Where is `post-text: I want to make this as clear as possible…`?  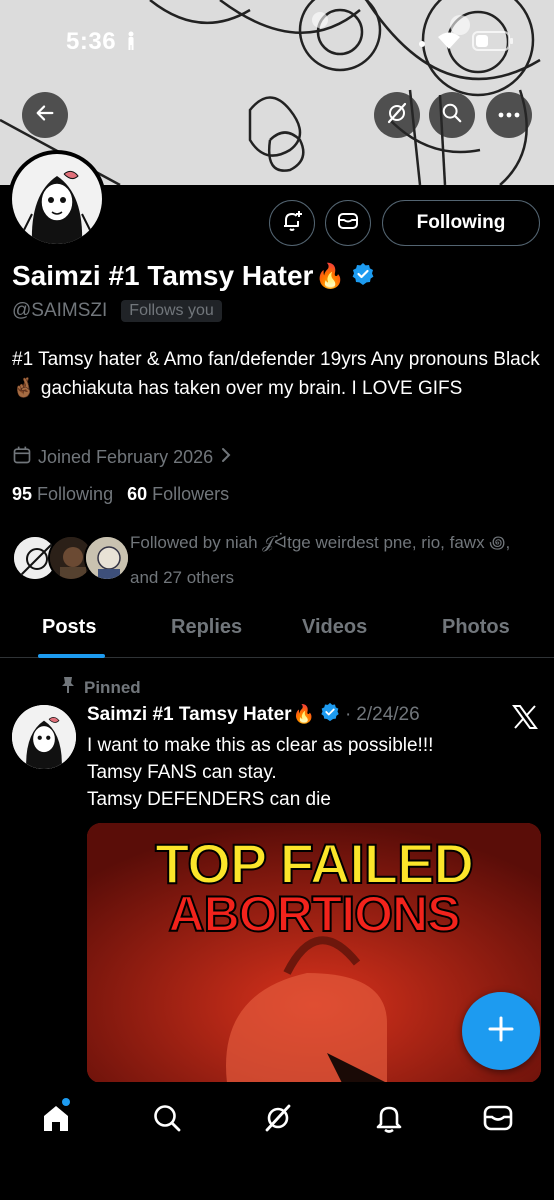 post-text: I want to make this as clear as possible… is located at coordinates (260, 772).